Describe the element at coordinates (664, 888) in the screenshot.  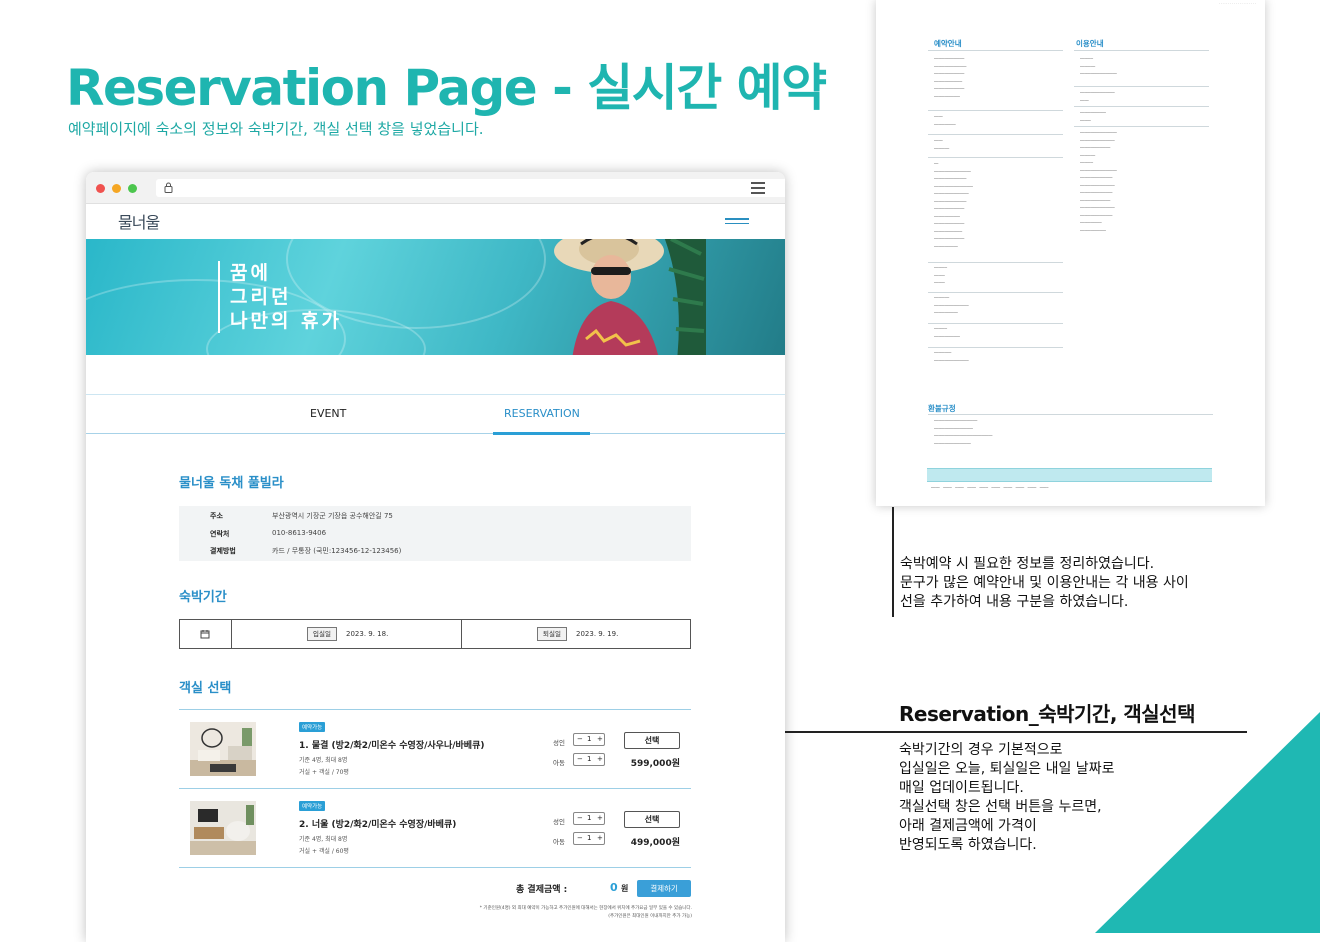
I see `pay-button: 결제하기` at that location.